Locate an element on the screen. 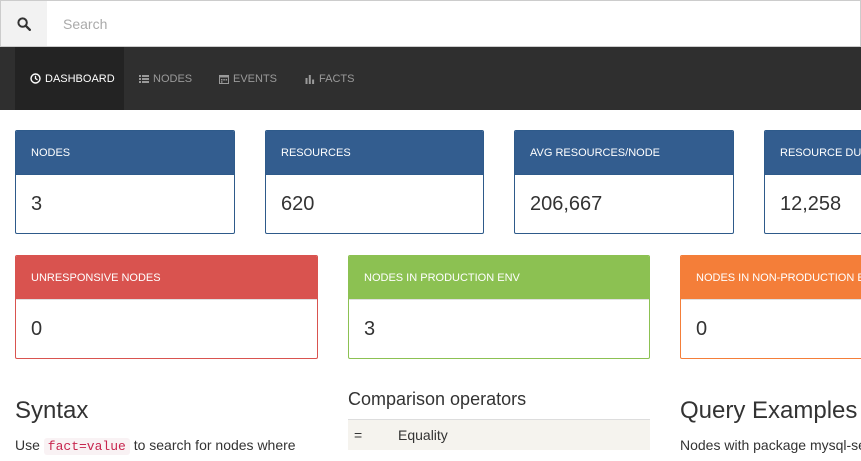 This screenshot has width=861, height=461. search-button is located at coordinates (24, 23).